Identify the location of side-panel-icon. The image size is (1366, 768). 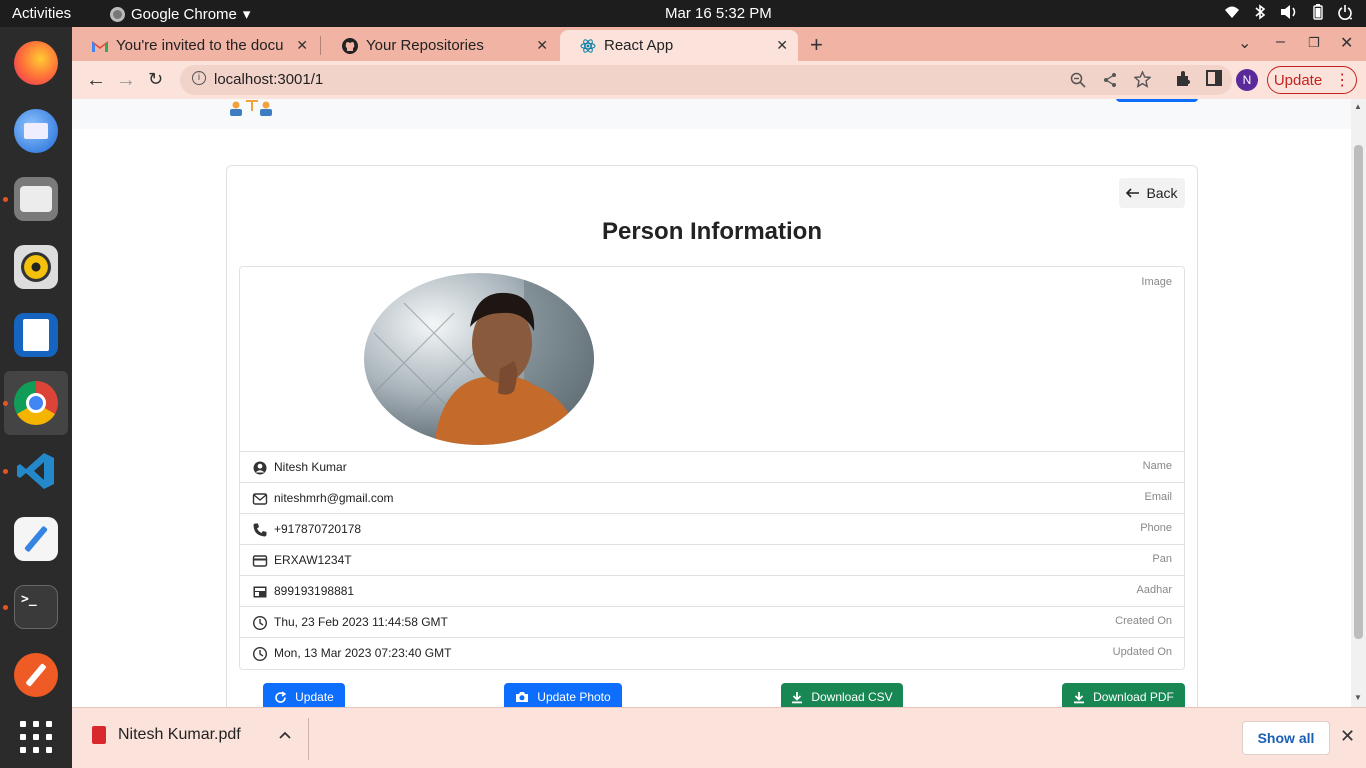
(1214, 78).